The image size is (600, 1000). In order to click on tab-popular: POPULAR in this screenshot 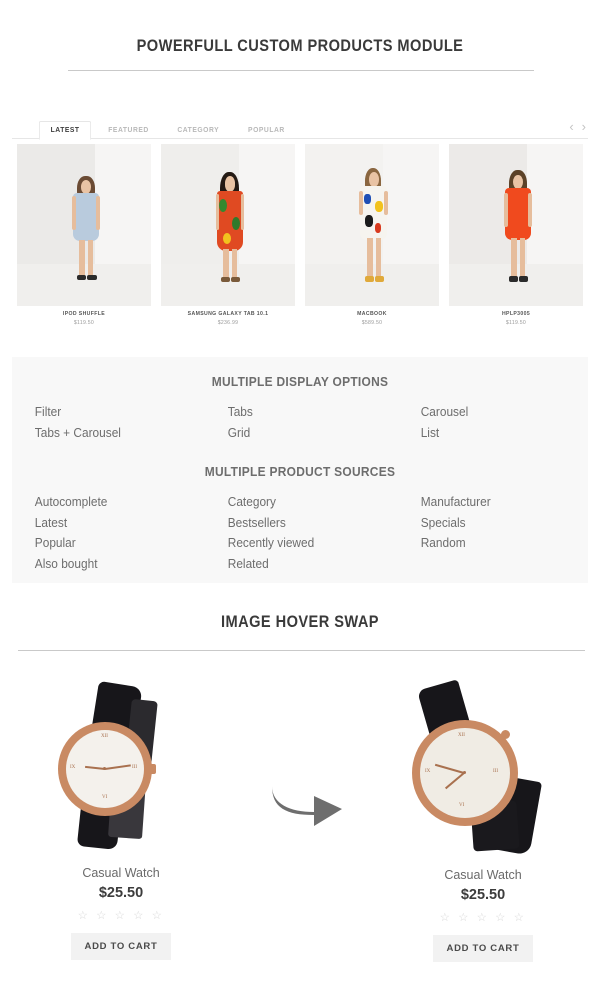, I will do `click(266, 130)`.